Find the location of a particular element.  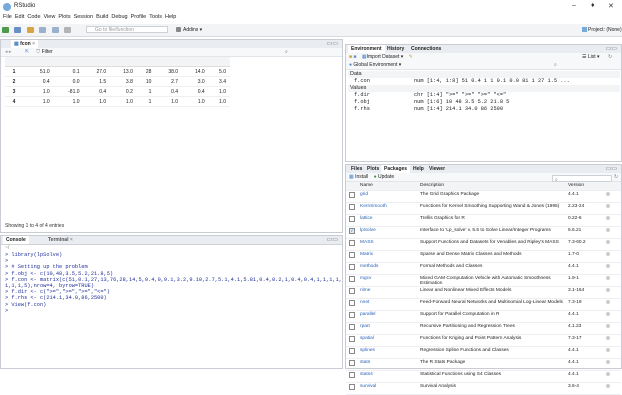

forward-icon: ▸ is located at coordinates (10, 52).